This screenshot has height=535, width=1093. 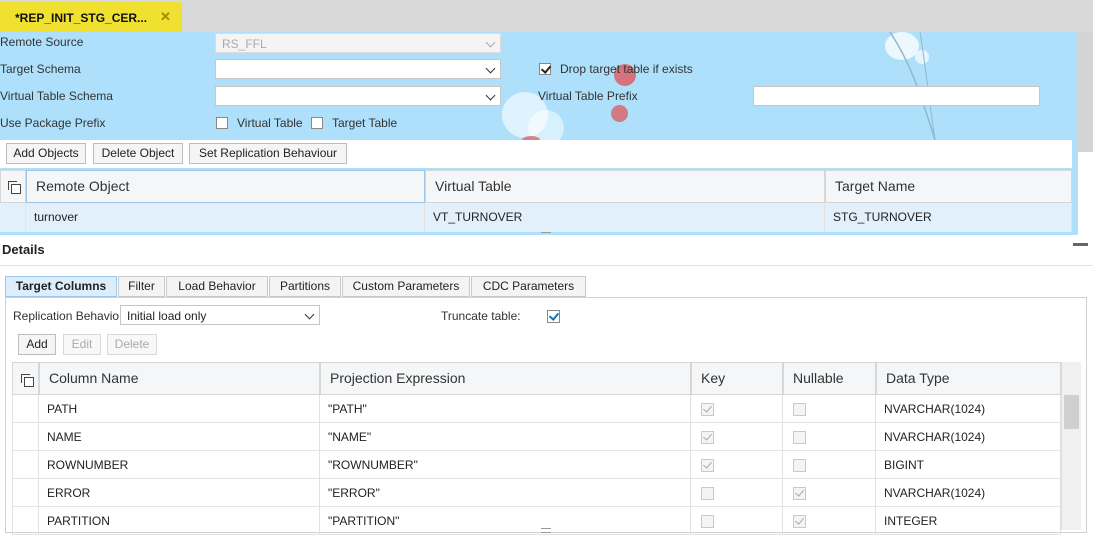 I want to click on table-row: PATH "PATH" NVARCHAR(1024), so click(x=530, y=409).